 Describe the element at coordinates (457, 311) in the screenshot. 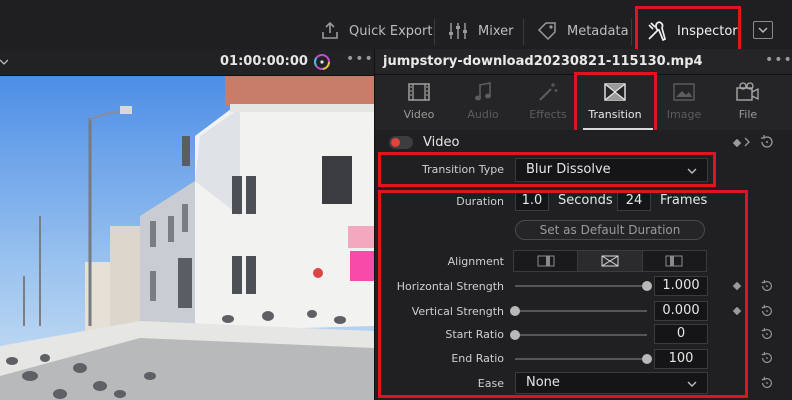

I see `vertical-strength-label: Vertical Strength` at that location.